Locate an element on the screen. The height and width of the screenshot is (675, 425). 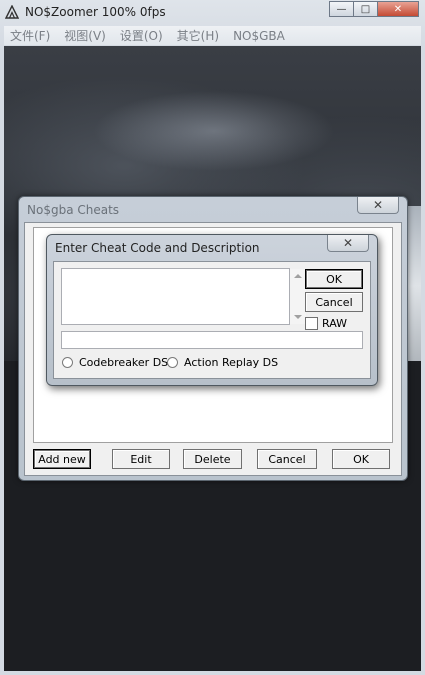
add-new-button: Add new is located at coordinates (62, 459).